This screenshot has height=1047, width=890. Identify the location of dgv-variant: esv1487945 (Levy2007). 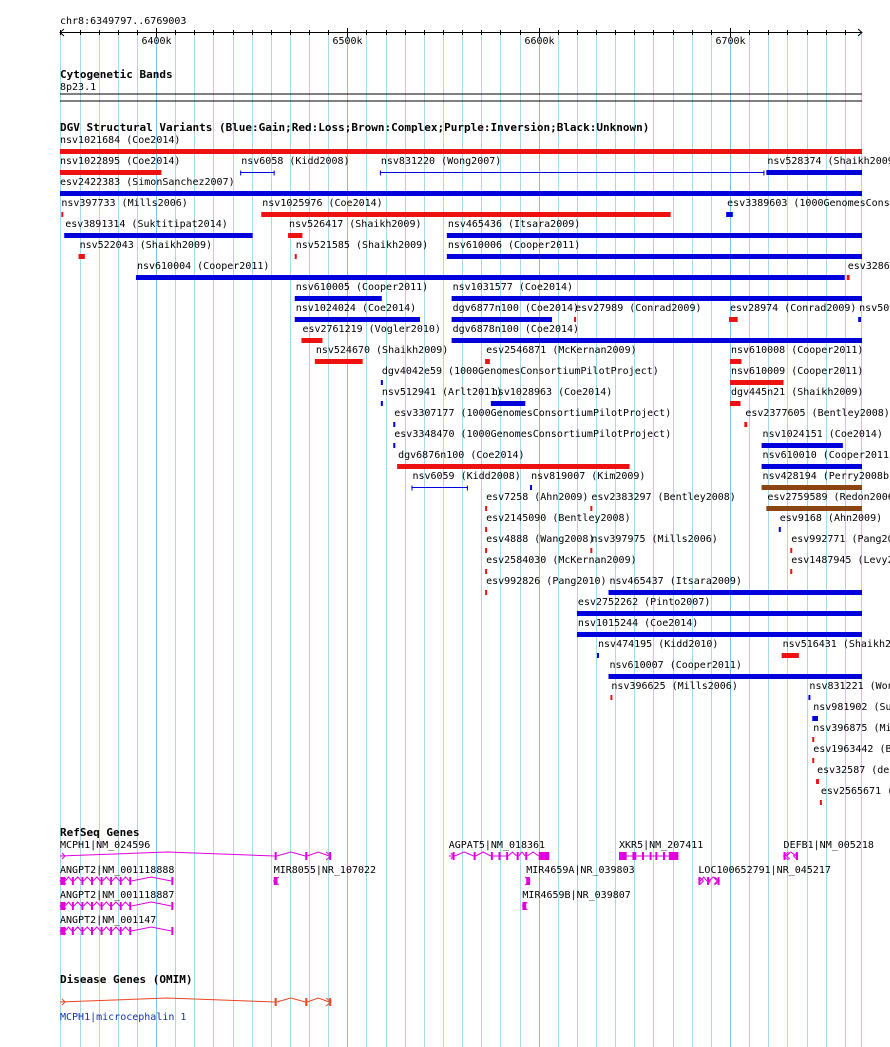
(840, 564).